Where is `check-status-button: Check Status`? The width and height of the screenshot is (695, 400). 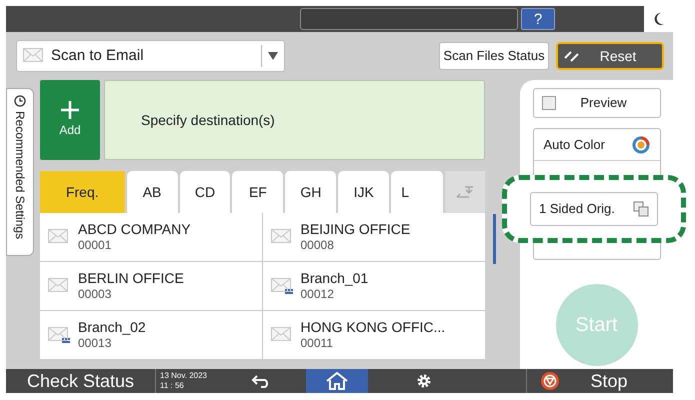
check-status-button: Check Status is located at coordinates (80, 381).